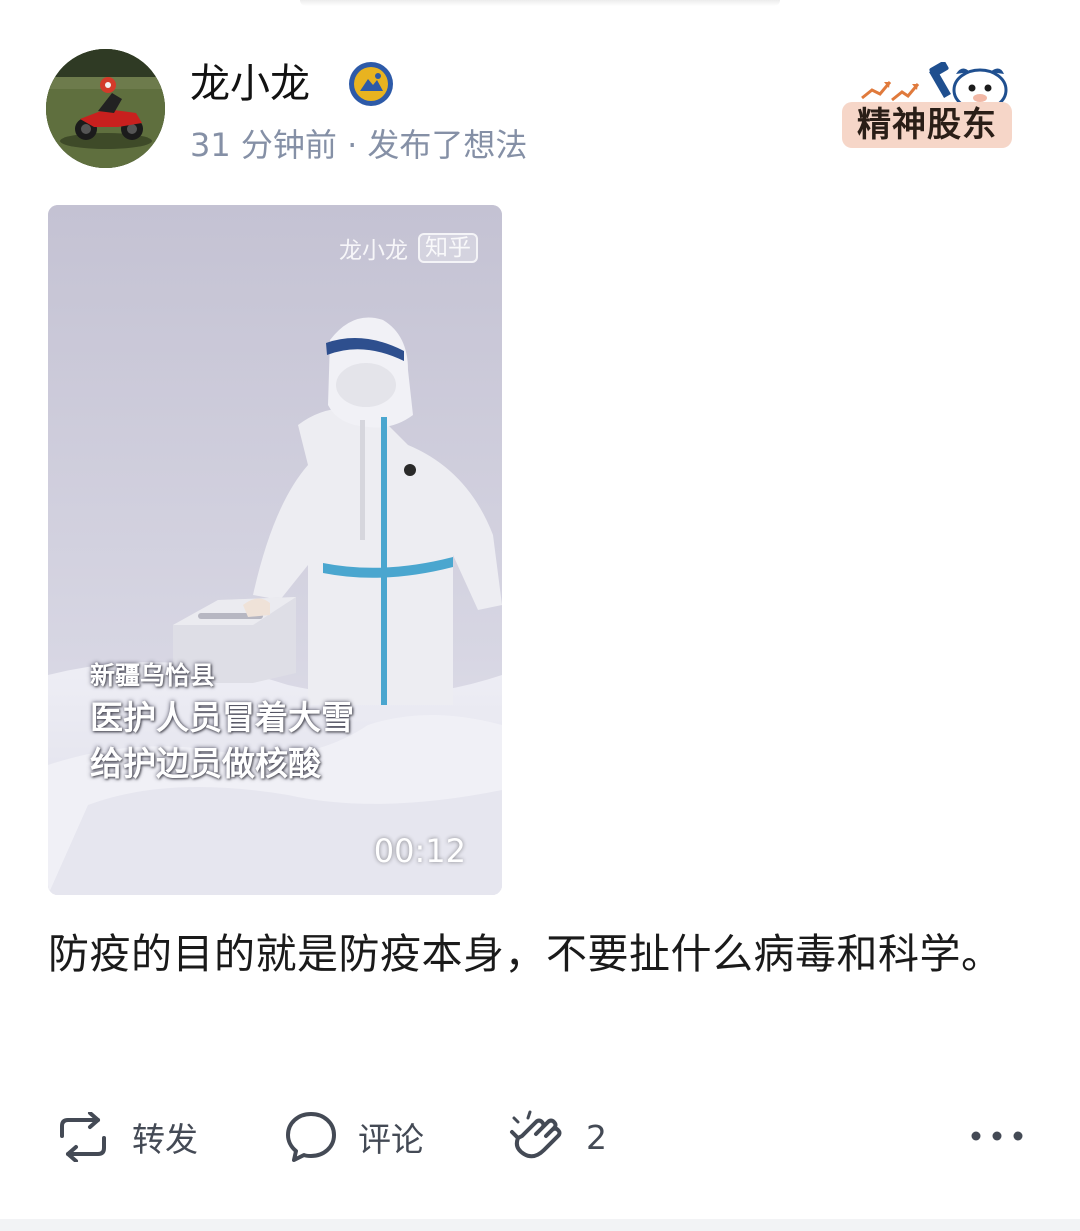  I want to click on clap-count: 2, so click(596, 1137).